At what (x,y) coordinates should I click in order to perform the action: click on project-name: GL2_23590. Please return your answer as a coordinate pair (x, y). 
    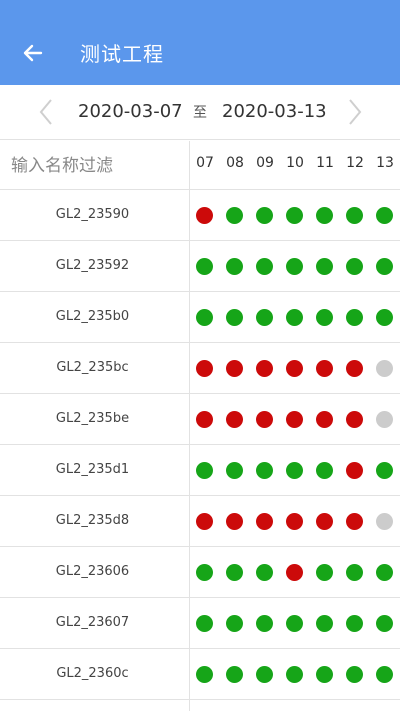
    Looking at the image, I should click on (92, 214).